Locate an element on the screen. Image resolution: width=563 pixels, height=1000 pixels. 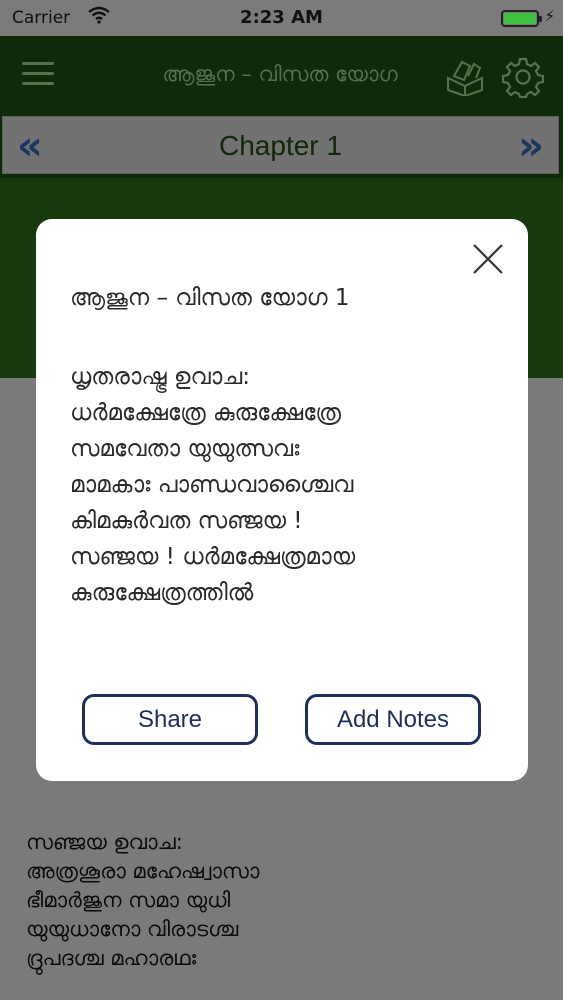
background-verse-line: ദ്രുപദശ്ച മഹാരഥഃ is located at coordinates (111, 958).